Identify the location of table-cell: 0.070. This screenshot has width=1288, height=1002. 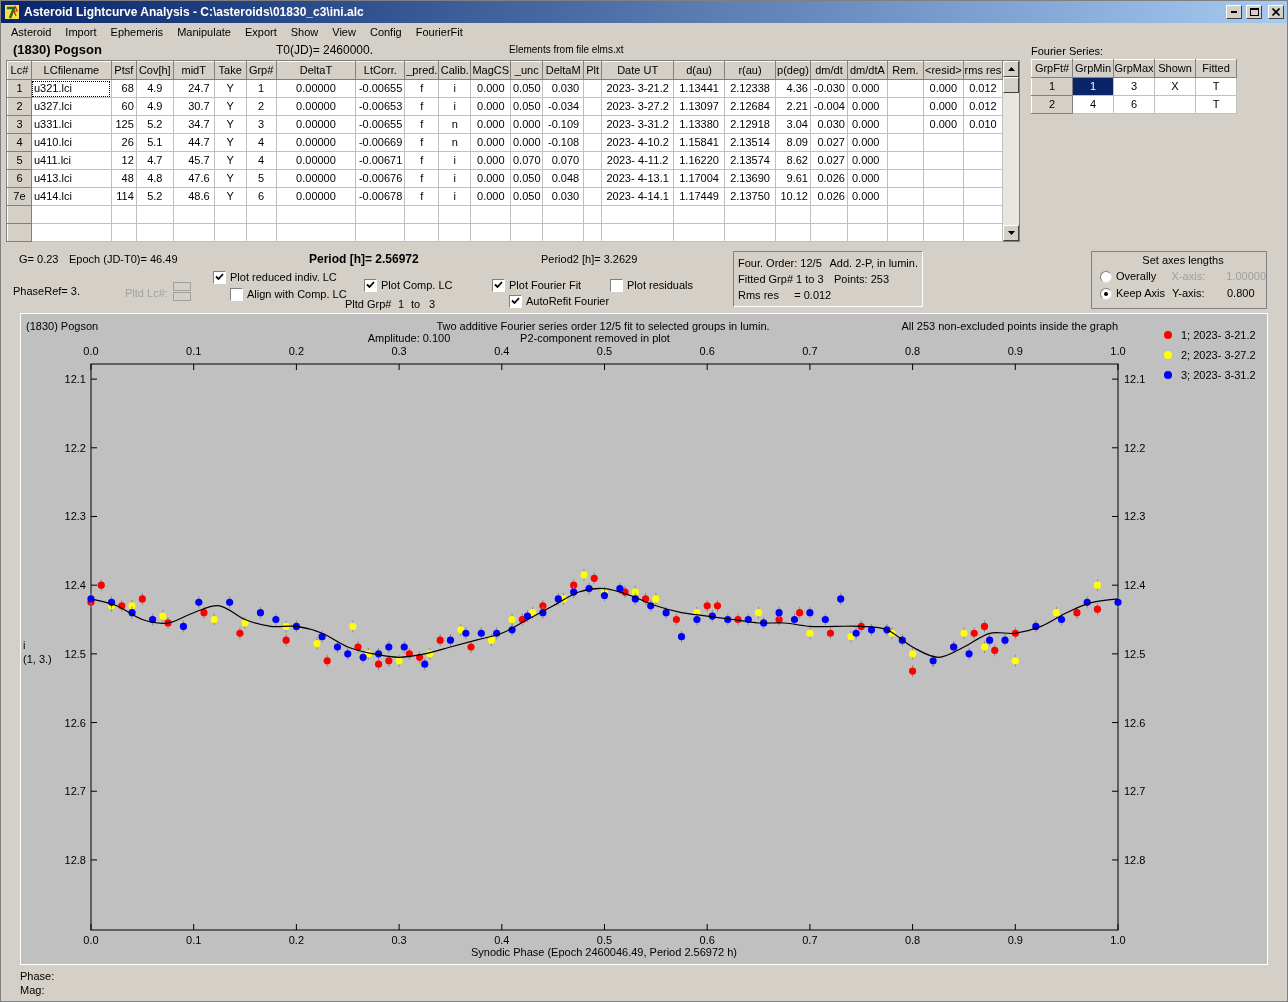
(526, 160).